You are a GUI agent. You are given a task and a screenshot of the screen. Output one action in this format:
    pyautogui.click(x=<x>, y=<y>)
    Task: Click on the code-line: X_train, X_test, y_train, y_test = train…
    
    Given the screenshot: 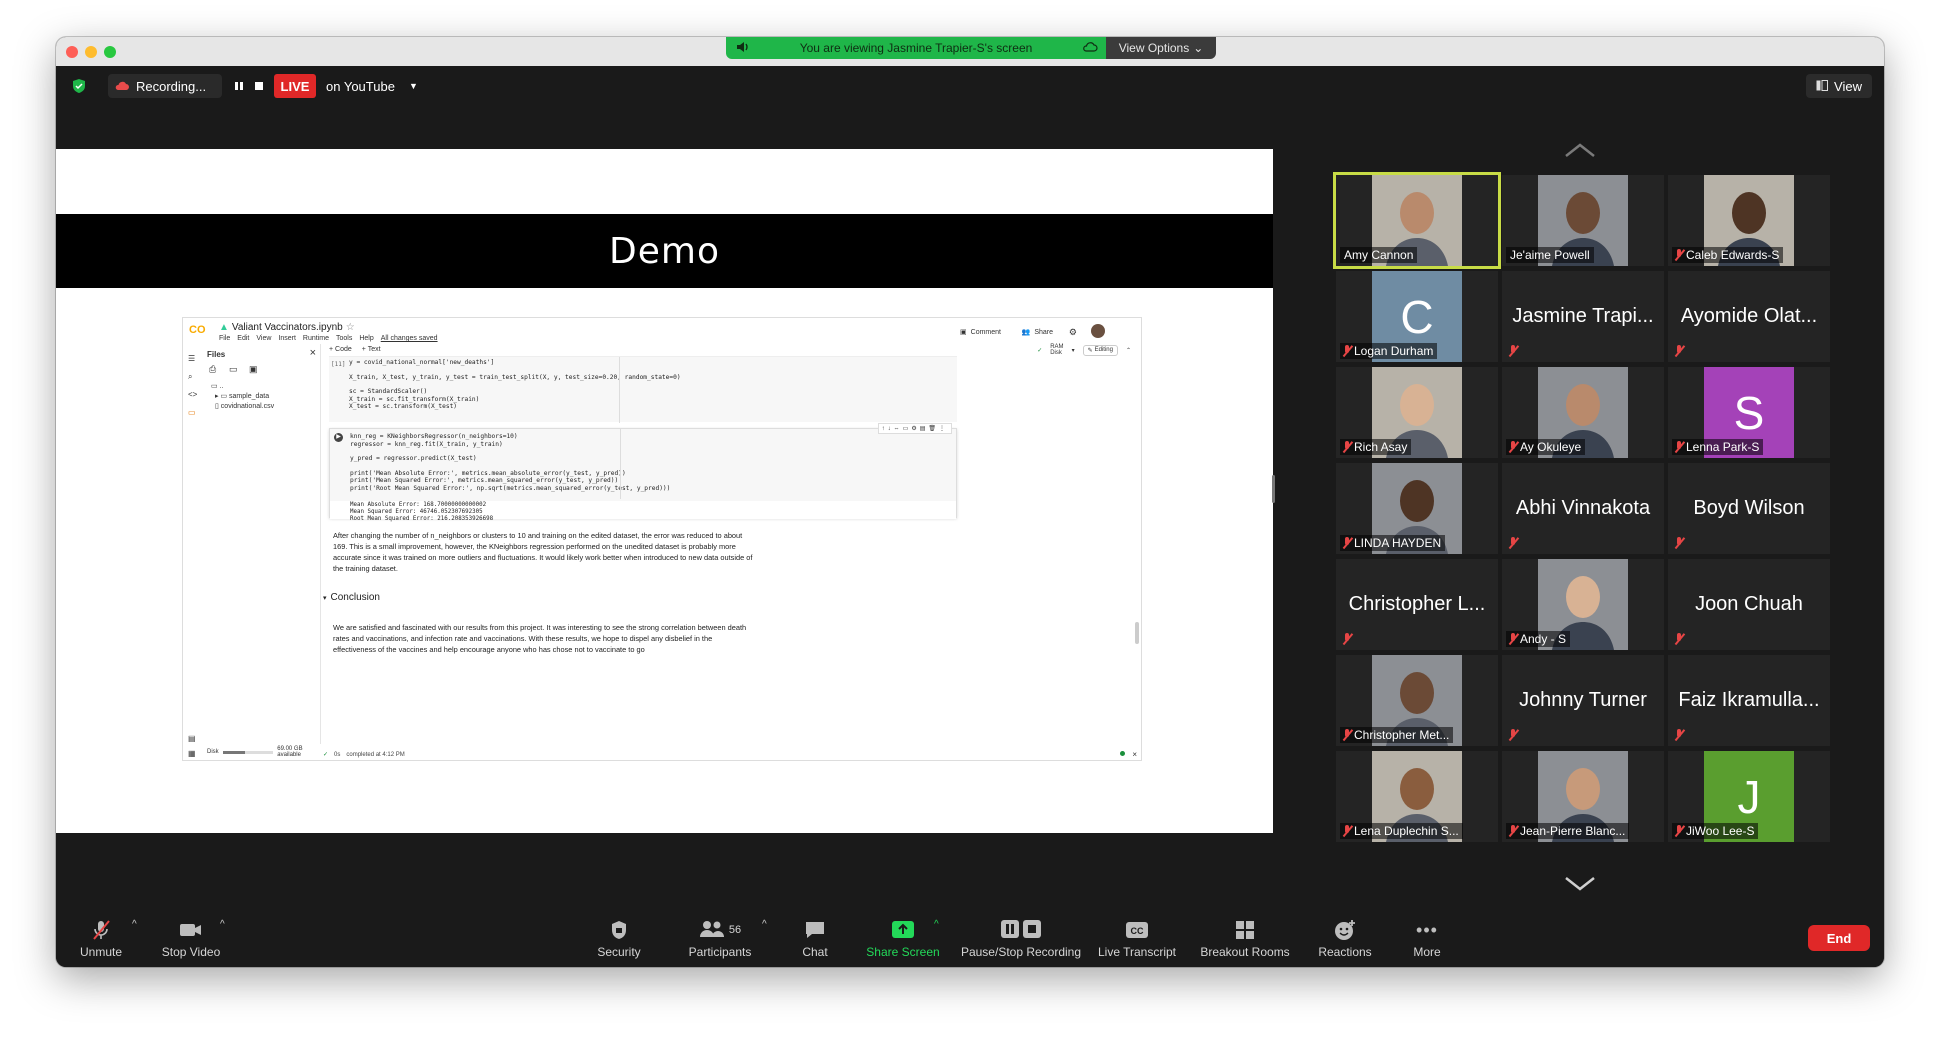 What is the action you would take?
    pyautogui.click(x=515, y=377)
    